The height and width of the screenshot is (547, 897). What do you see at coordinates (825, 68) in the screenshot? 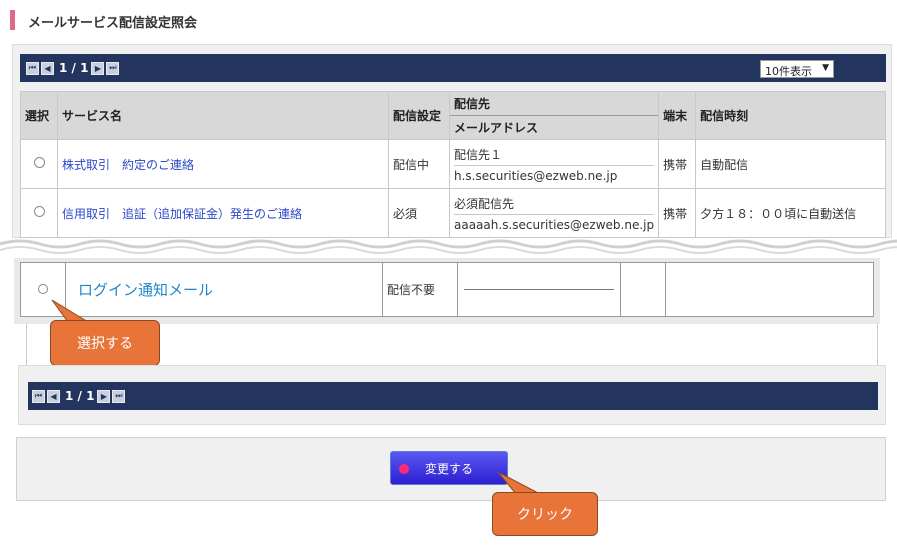
I see `chevron-down-icon: ▼` at bounding box center [825, 68].